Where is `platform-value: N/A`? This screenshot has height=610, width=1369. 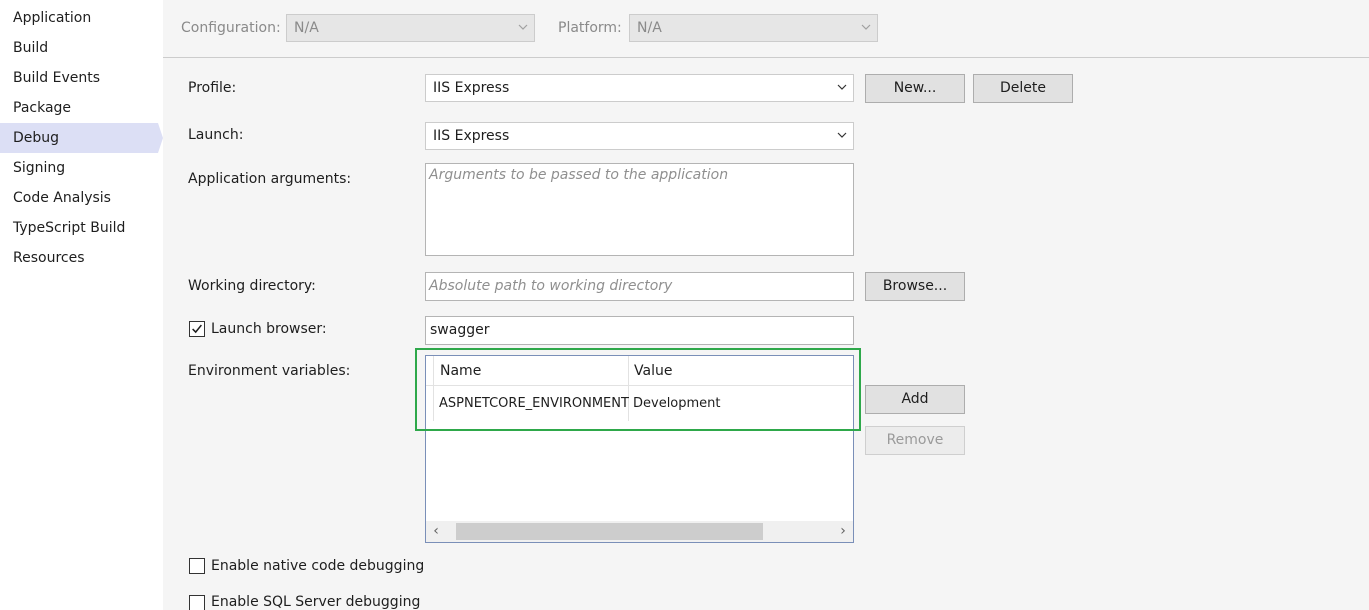
platform-value: N/A is located at coordinates (649, 28).